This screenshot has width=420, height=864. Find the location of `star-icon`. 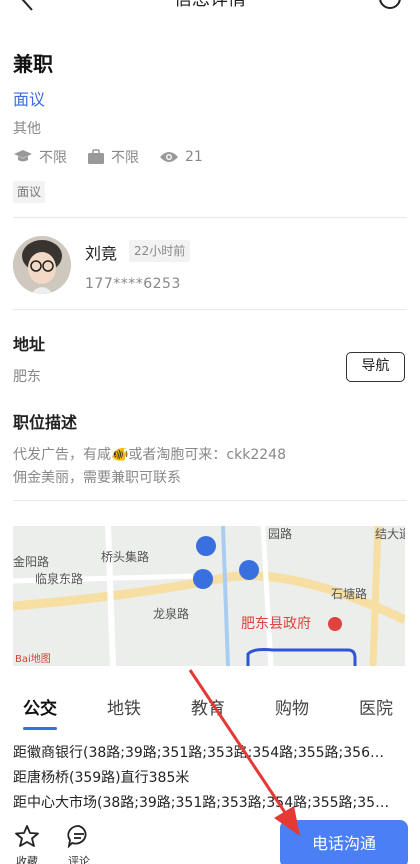

star-icon is located at coordinates (27, 836).